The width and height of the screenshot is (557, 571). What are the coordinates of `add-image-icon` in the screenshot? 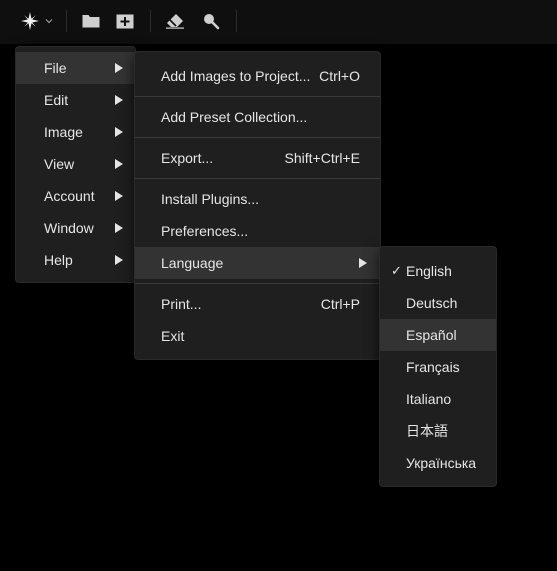 It's located at (125, 21).